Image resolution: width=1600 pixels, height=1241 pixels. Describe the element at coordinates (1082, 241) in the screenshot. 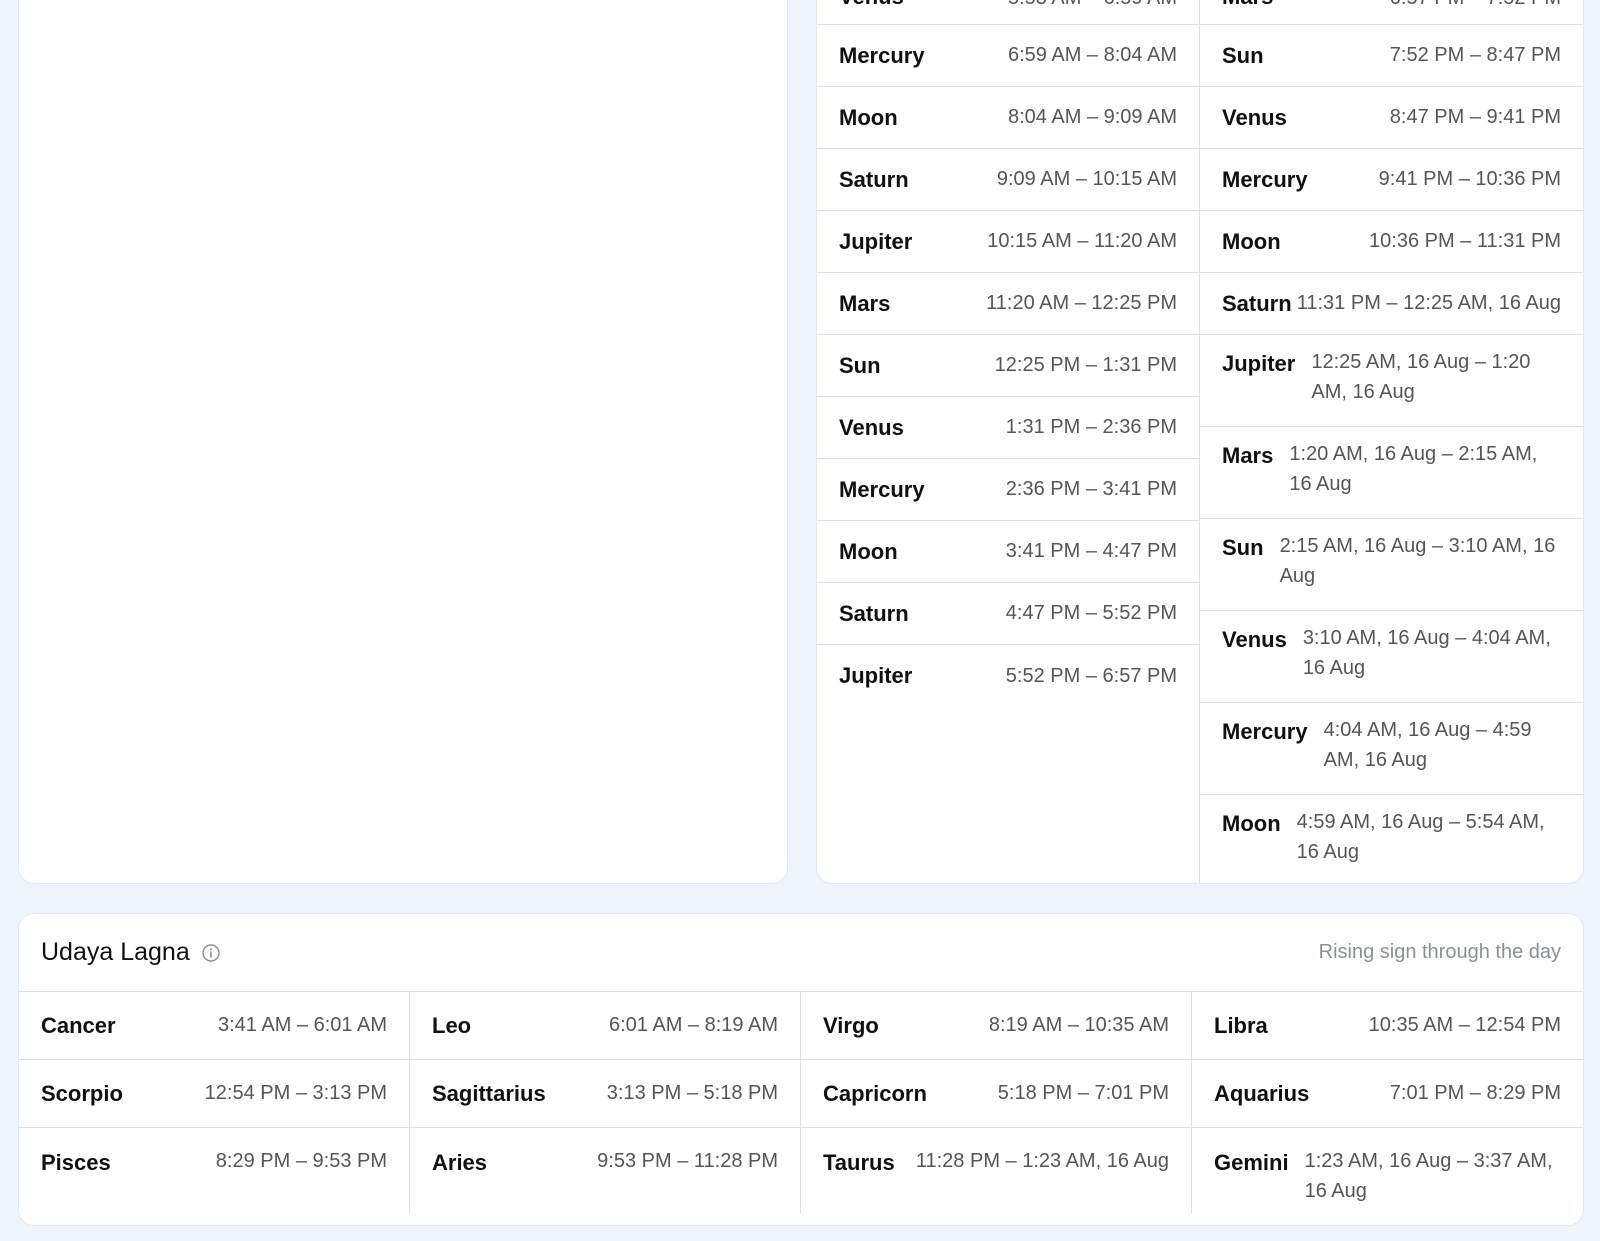

I see `hora-time: 10:15 AM – 11:20 AM` at that location.